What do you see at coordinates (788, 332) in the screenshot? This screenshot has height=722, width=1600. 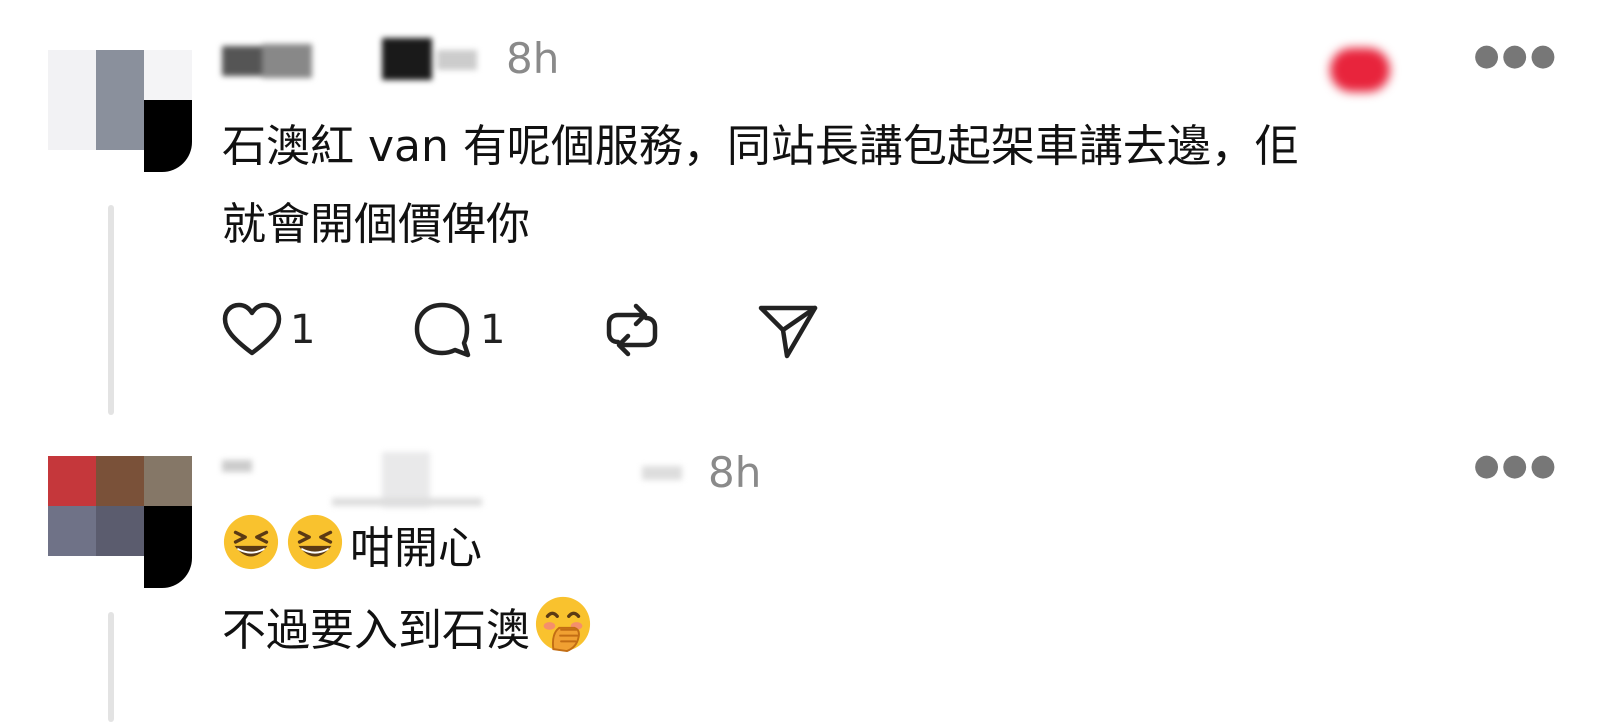 I see `paper-plane-icon` at bounding box center [788, 332].